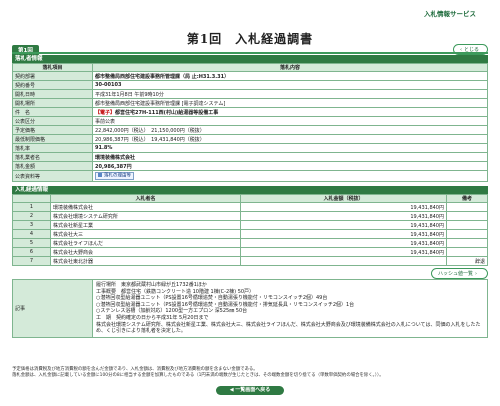 The image size is (500, 406). What do you see at coordinates (52, 139) in the screenshot?
I see `row-label: 最低制限価格` at bounding box center [52, 139].